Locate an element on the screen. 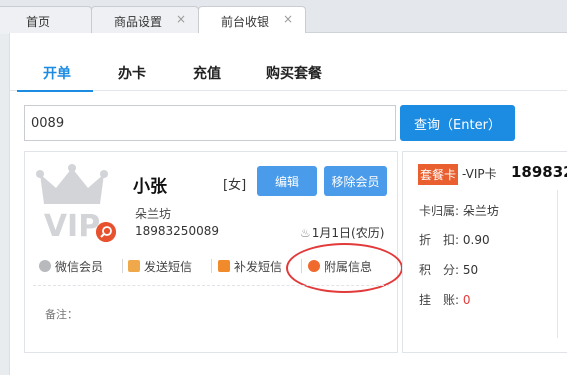 The height and width of the screenshot is (375, 567). tab-goods-settings: 商品设置 × is located at coordinates (145, 20).